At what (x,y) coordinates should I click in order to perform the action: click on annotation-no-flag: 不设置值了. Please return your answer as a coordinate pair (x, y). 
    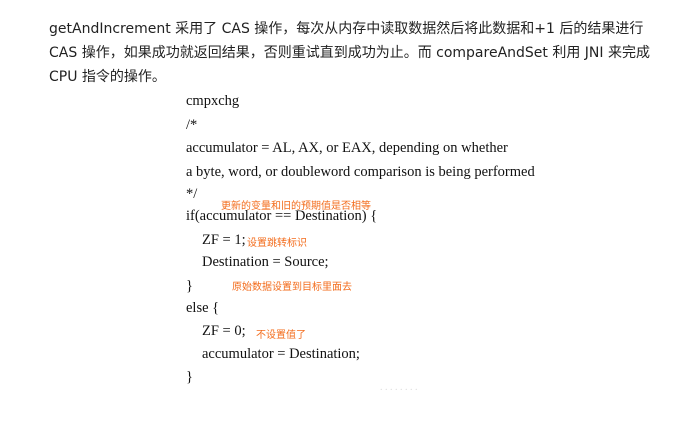
    Looking at the image, I should click on (281, 335).